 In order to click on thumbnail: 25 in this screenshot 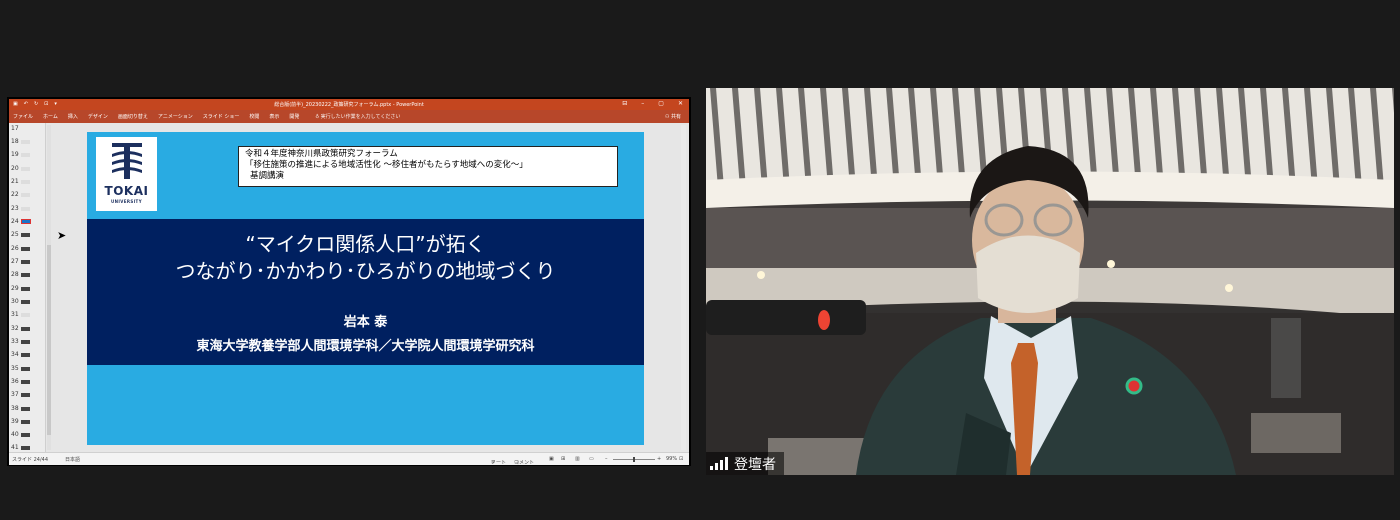, I will do `click(20, 234)`.